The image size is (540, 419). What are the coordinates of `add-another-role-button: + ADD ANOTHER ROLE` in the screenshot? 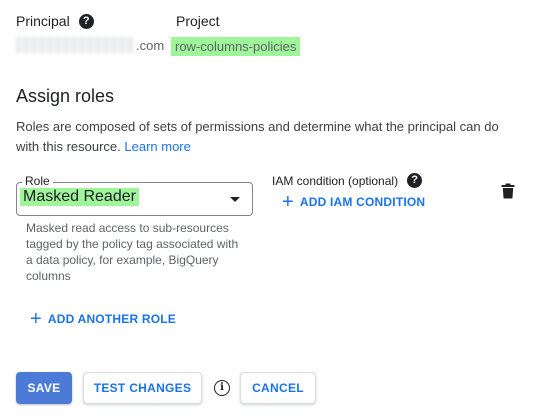 It's located at (103, 319).